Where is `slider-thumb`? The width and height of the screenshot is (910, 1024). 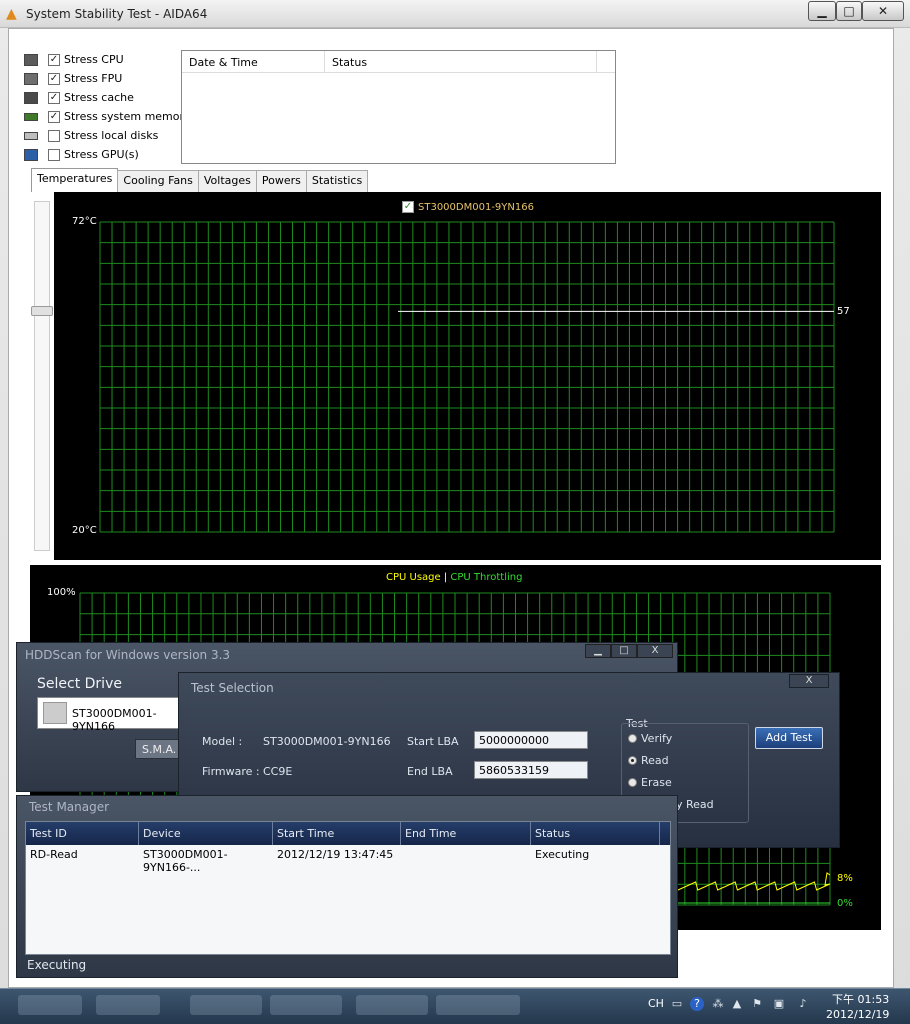
slider-thumb is located at coordinates (42, 311).